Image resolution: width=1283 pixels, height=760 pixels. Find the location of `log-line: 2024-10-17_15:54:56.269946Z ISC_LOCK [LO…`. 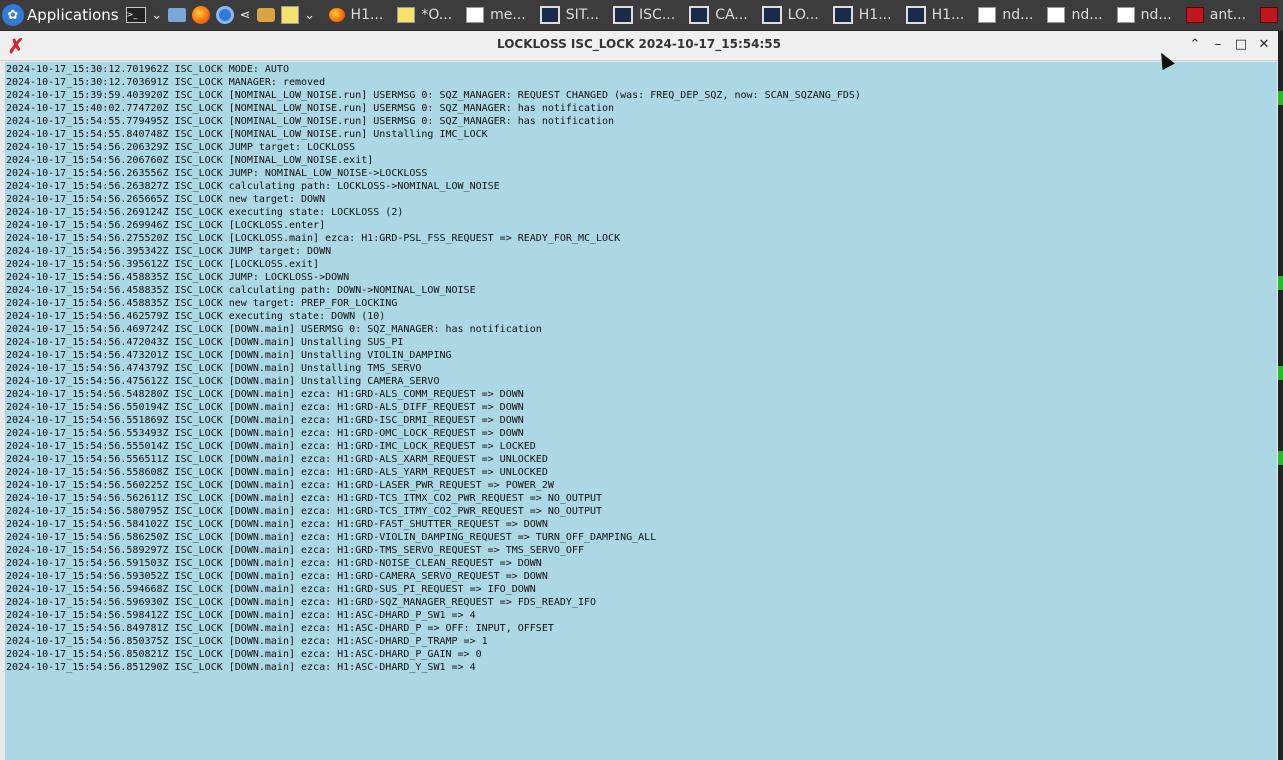

log-line: 2024-10-17_15:54:56.269946Z ISC_LOCK [LO… is located at coordinates (166, 225).